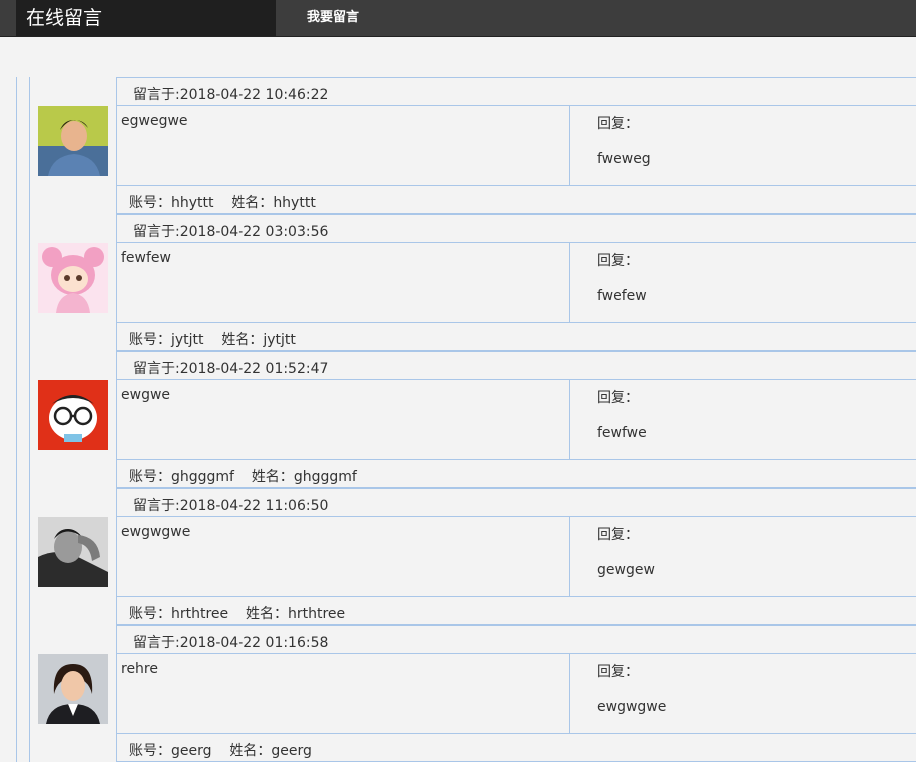 This screenshot has height=762, width=916. Describe the element at coordinates (73, 552) in the screenshot. I see `man-bw-portrait-avatar` at that location.